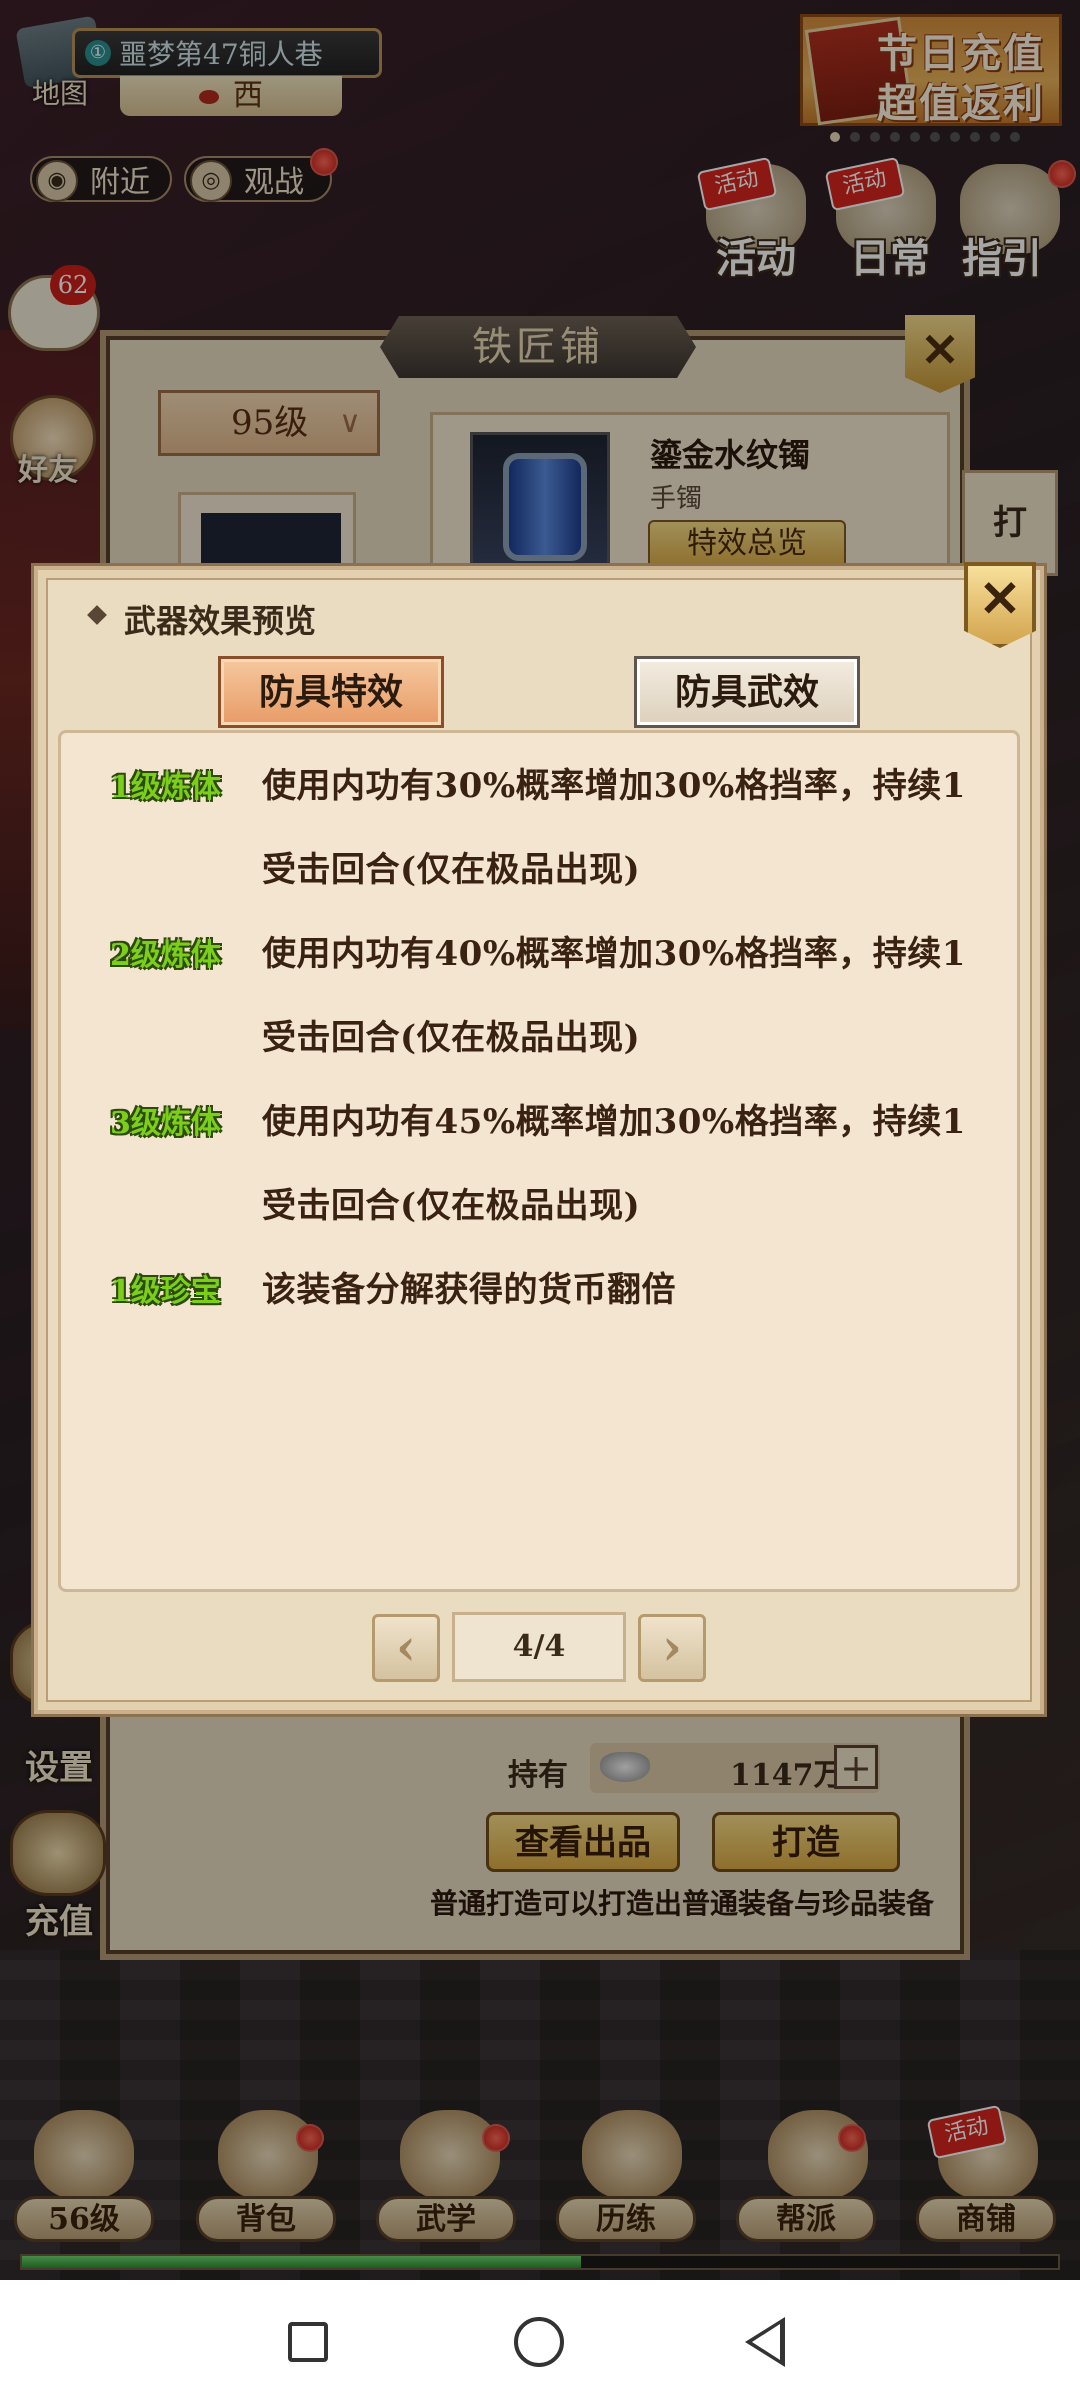 Image resolution: width=1080 pixels, height=2400 pixels. I want to click on close-icon: ✕, so click(1000, 605).